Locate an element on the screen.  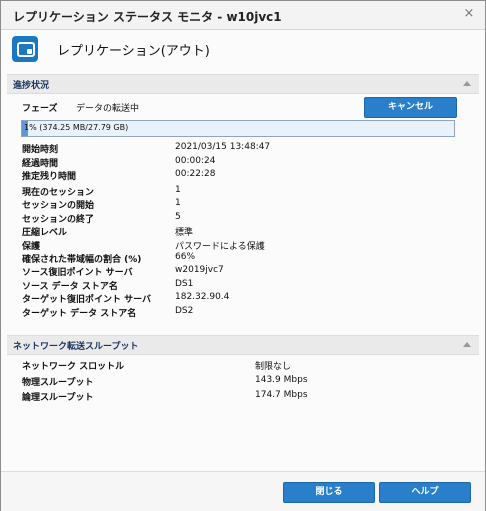
info-label: 経過時間 is located at coordinates (40, 163).